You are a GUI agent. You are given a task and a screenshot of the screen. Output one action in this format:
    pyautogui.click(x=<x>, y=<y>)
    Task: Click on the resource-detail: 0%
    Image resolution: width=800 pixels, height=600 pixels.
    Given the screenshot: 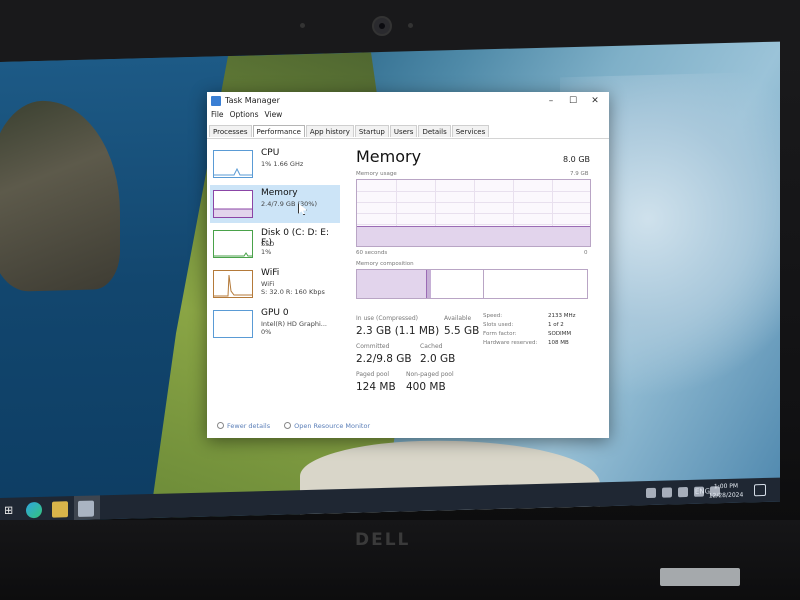 What is the action you would take?
    pyautogui.click(x=266, y=332)
    